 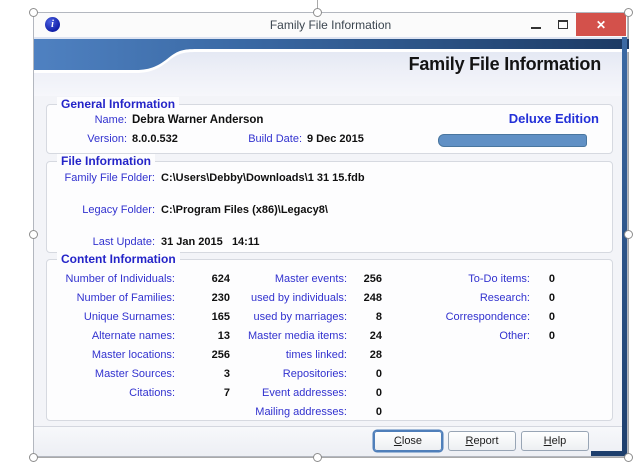 I want to click on selection-handle-top-center, so click(x=317, y=12).